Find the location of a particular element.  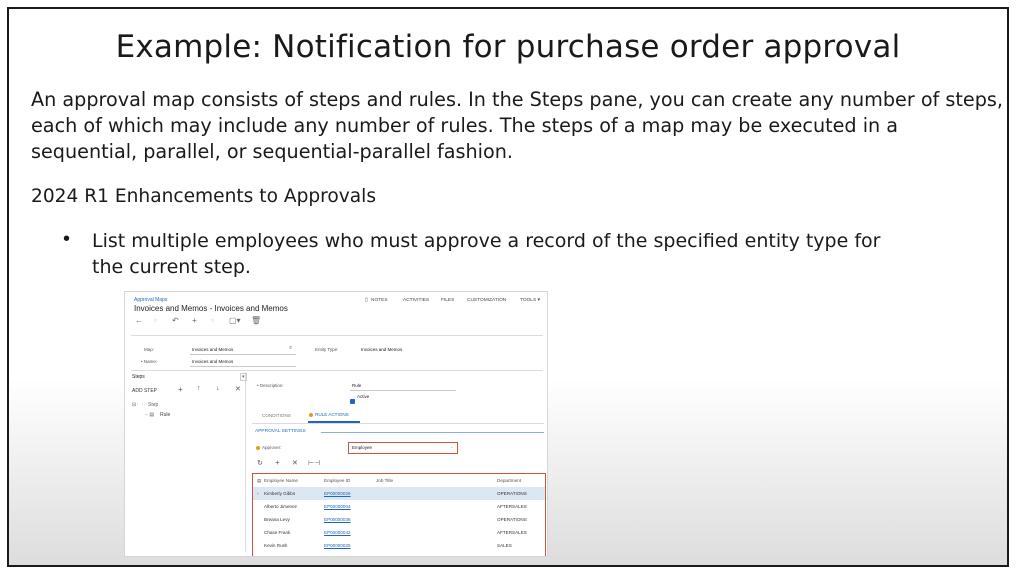

name-underline is located at coordinates (243, 366).